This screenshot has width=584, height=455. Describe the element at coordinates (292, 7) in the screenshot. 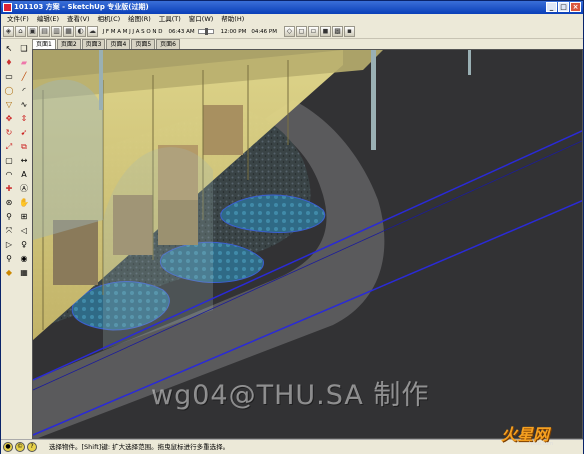

I see `title-bar: 101103 方案 - SketchUp 专业版(过期) _ □ ×` at that location.